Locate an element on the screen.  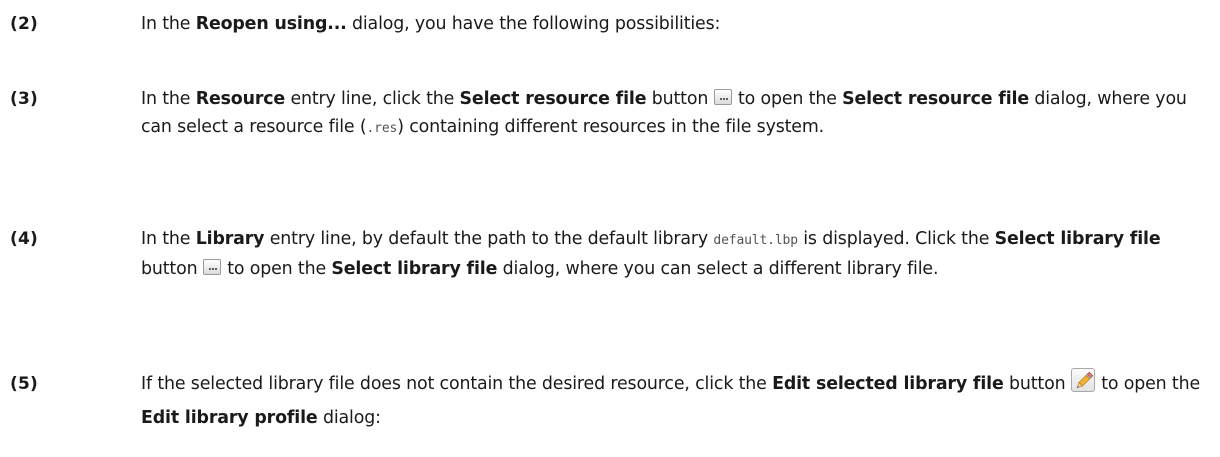
text-run: is displayed. Click the is located at coordinates (896, 239).